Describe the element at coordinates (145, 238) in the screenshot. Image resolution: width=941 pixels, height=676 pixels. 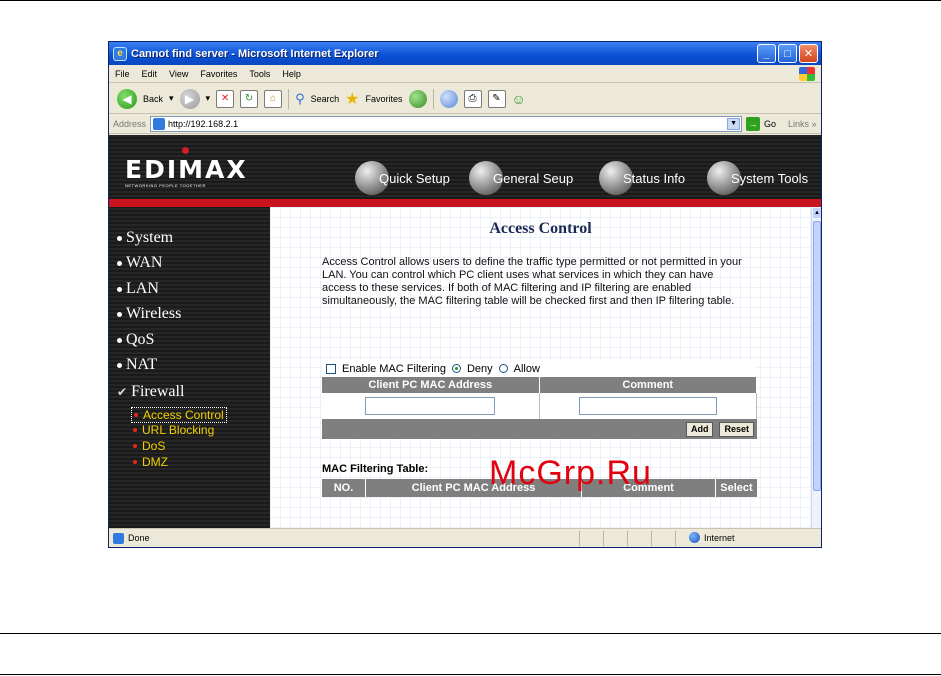
I see `sidebar-item-system: System` at that location.